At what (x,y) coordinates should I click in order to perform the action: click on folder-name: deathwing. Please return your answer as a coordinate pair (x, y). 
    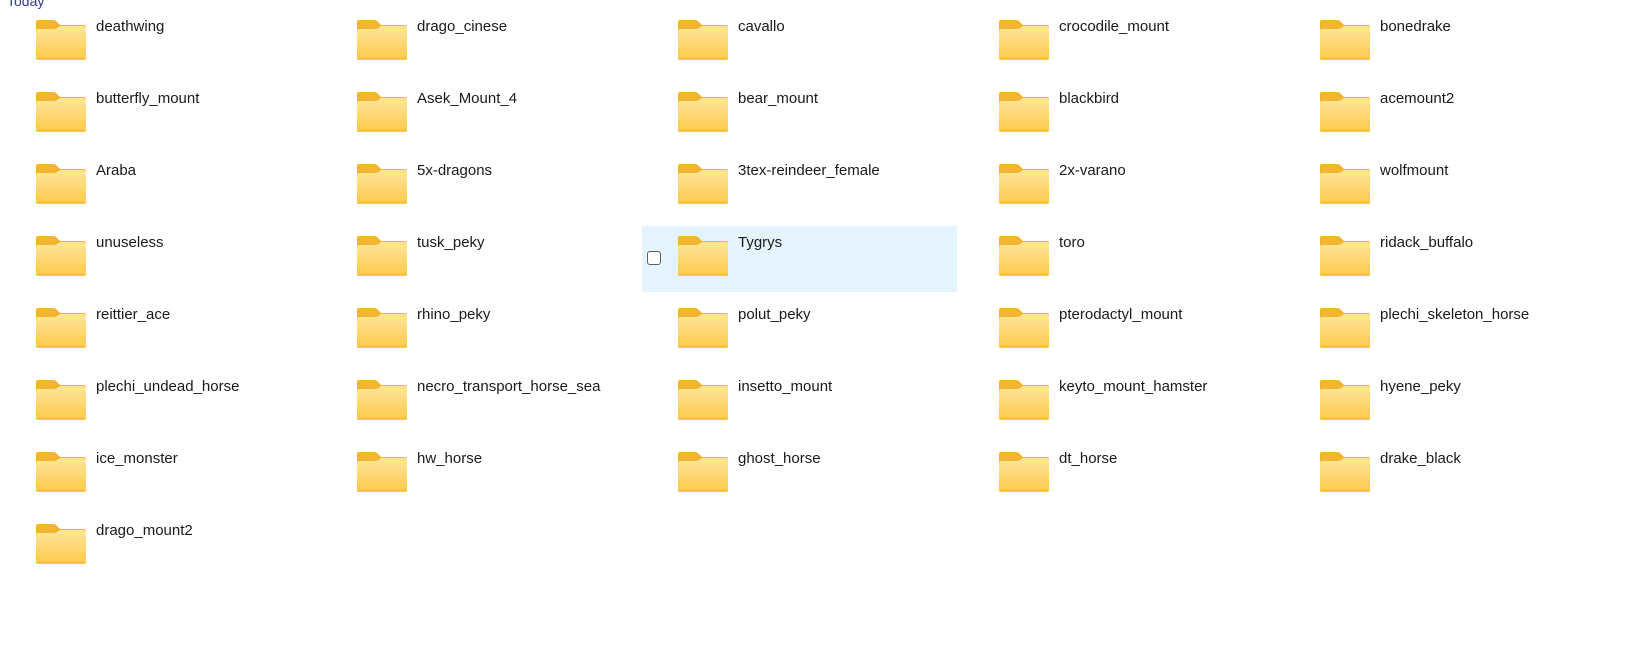
    Looking at the image, I should click on (130, 26).